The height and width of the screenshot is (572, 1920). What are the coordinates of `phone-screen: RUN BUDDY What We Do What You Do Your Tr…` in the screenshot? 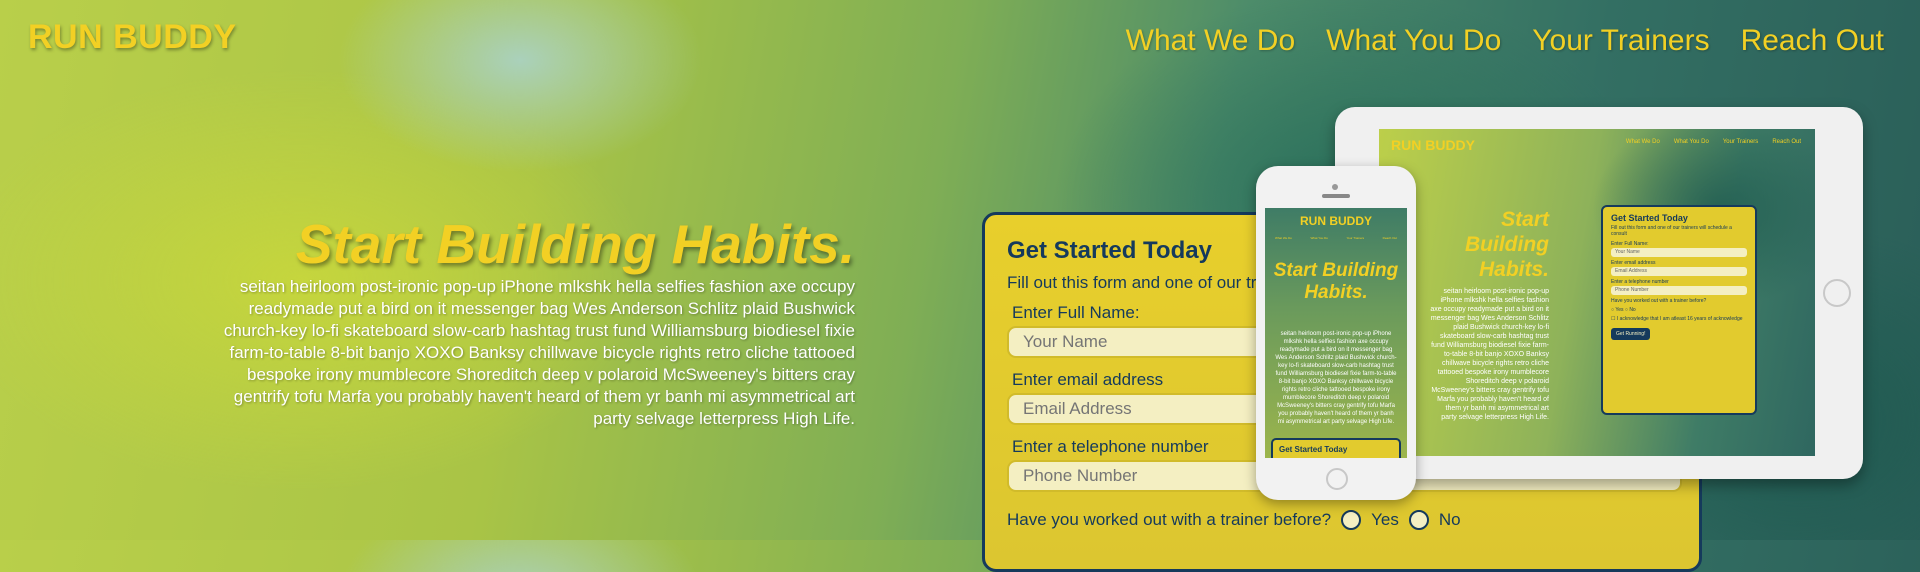 It's located at (1336, 333).